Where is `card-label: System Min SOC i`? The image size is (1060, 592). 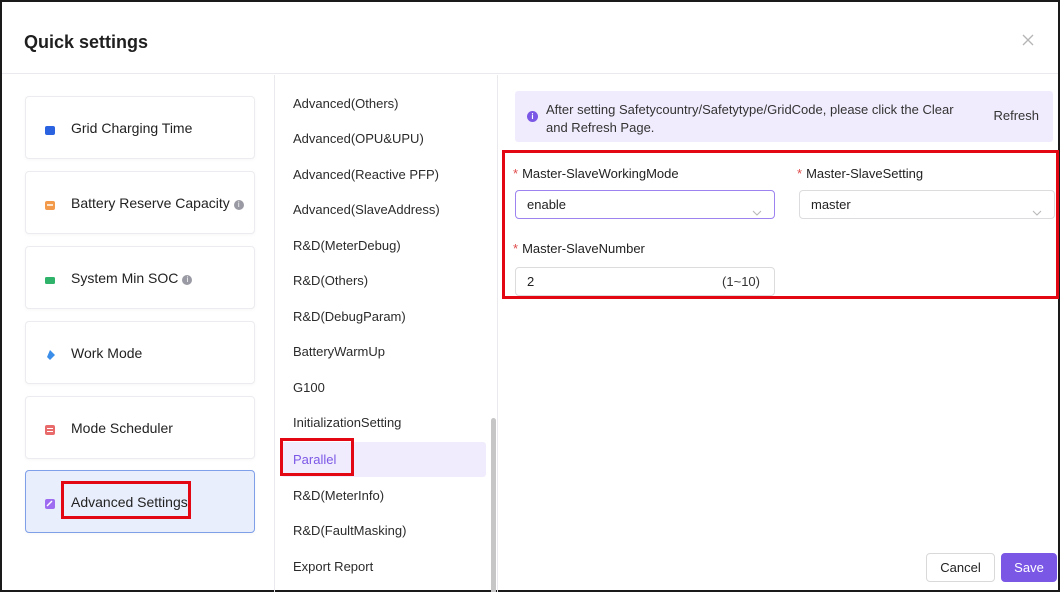 card-label: System Min SOC i is located at coordinates (132, 278).